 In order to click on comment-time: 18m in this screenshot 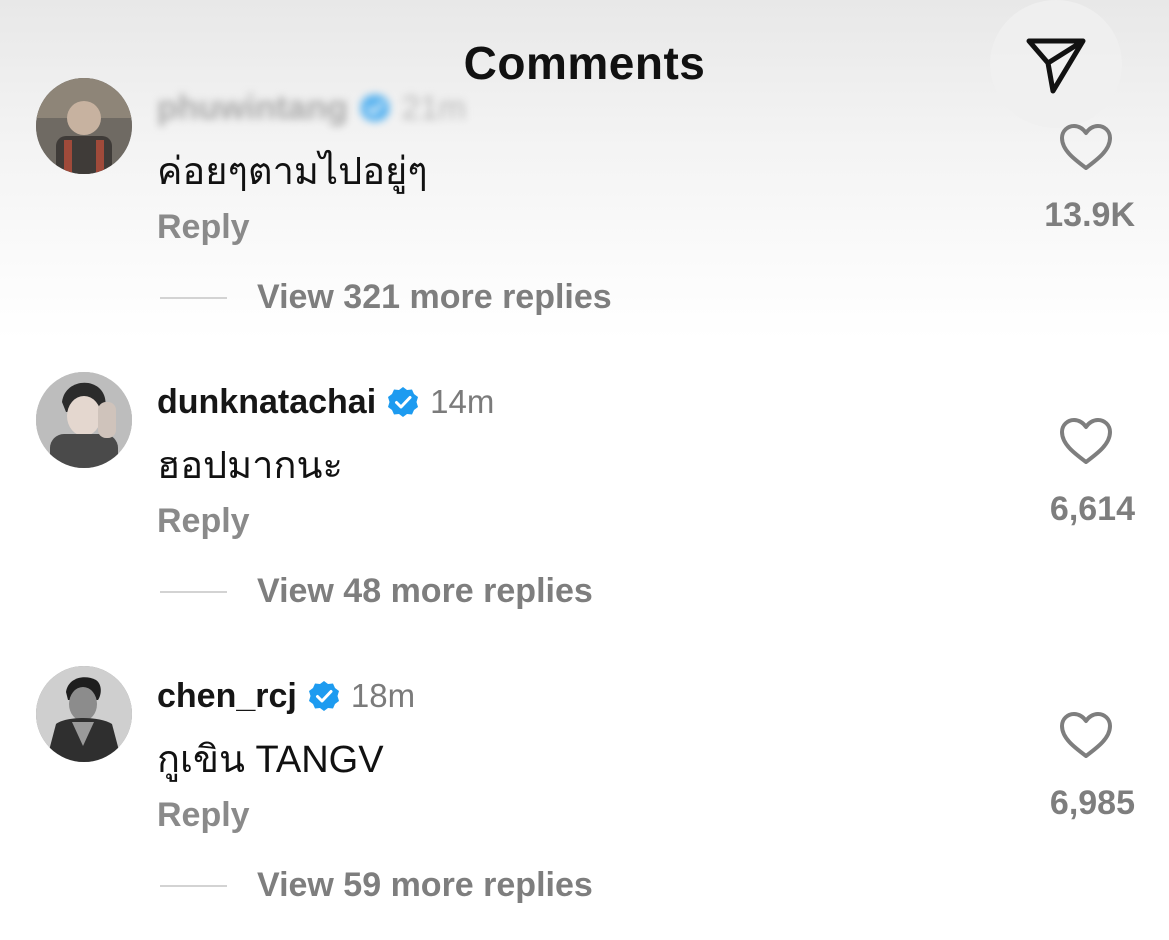, I will do `click(383, 695)`.